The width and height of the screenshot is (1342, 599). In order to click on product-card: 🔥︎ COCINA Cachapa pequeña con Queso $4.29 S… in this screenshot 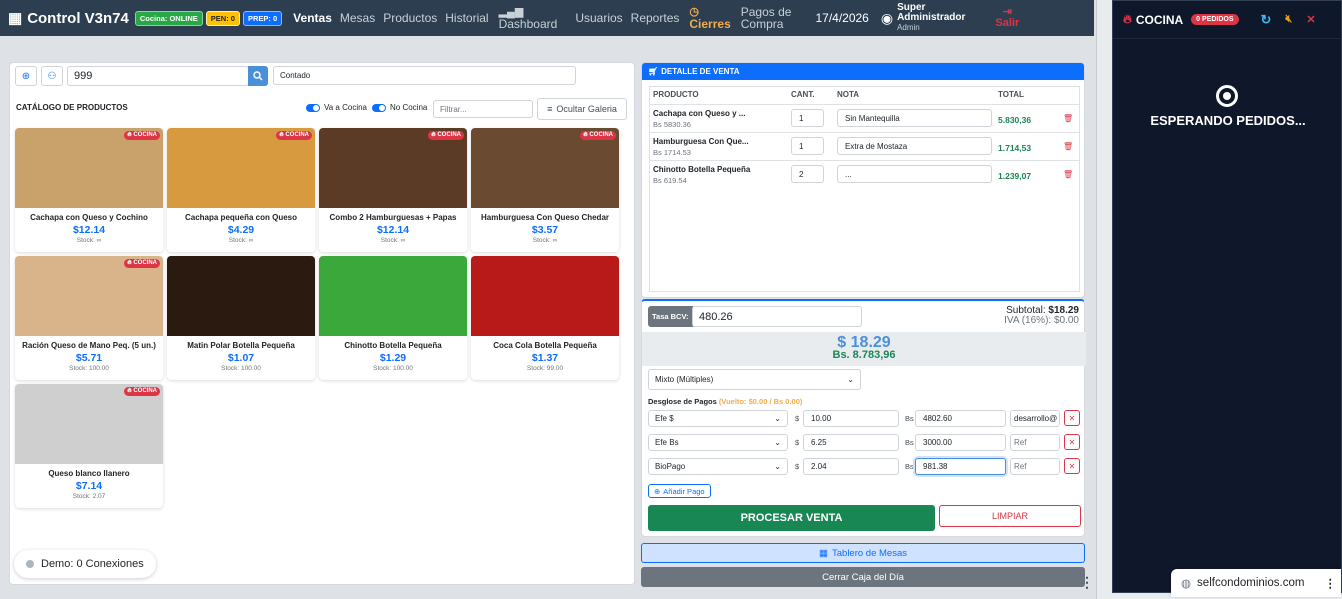, I will do `click(241, 190)`.